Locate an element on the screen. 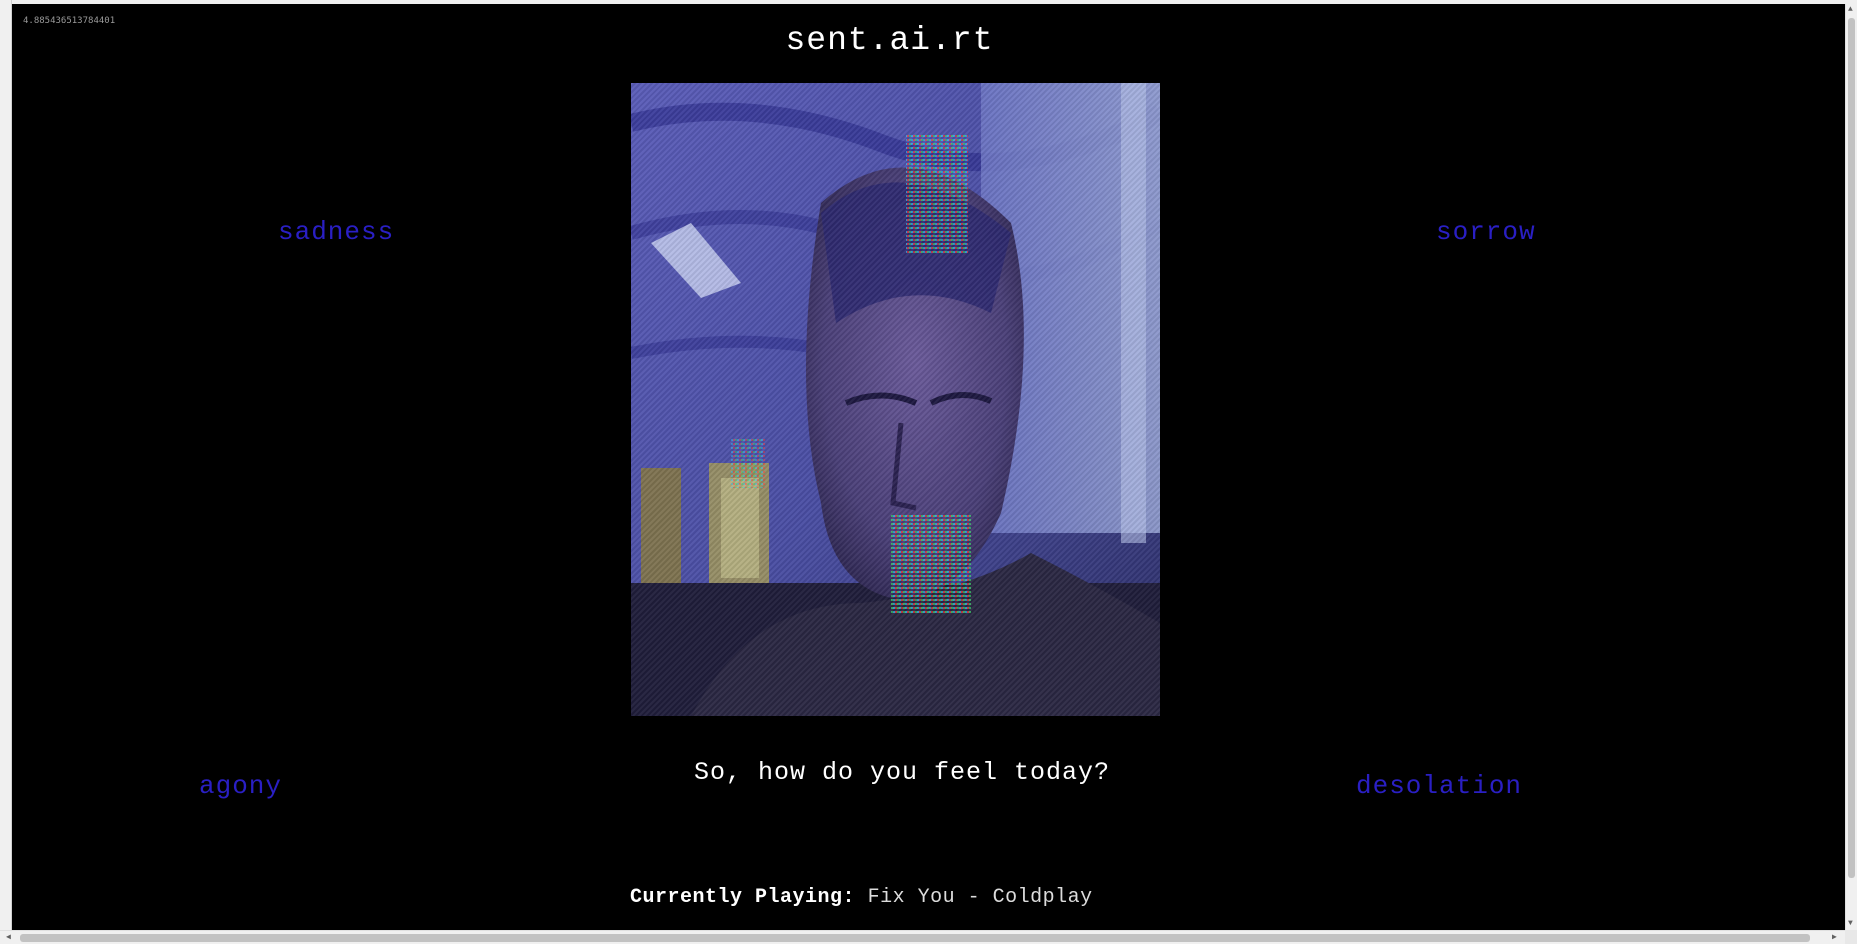 This screenshot has height=944, width=1857. scroll-down-icon: ▼ is located at coordinates (1850, 924).